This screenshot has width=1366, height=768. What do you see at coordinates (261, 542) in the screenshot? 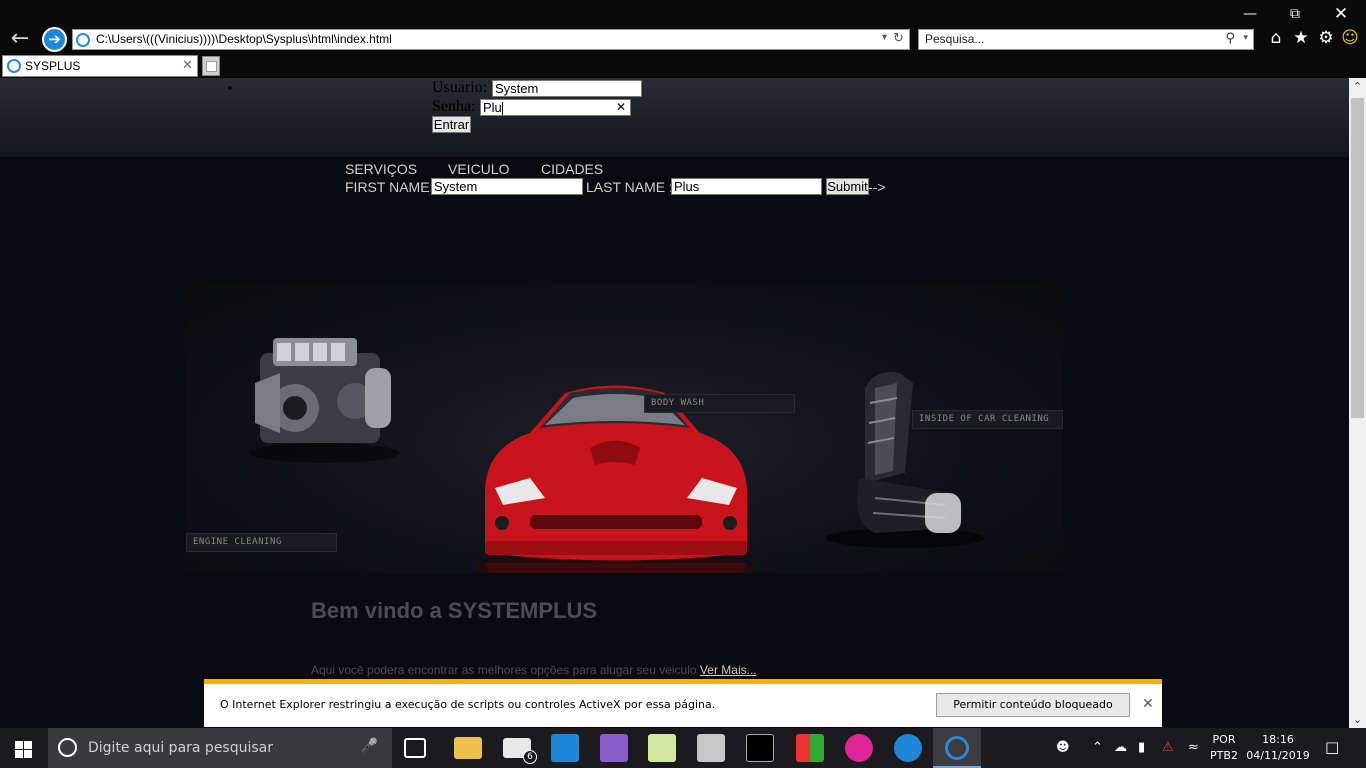
I see `banner-label-engine: ENGINE CLEANING` at bounding box center [261, 542].